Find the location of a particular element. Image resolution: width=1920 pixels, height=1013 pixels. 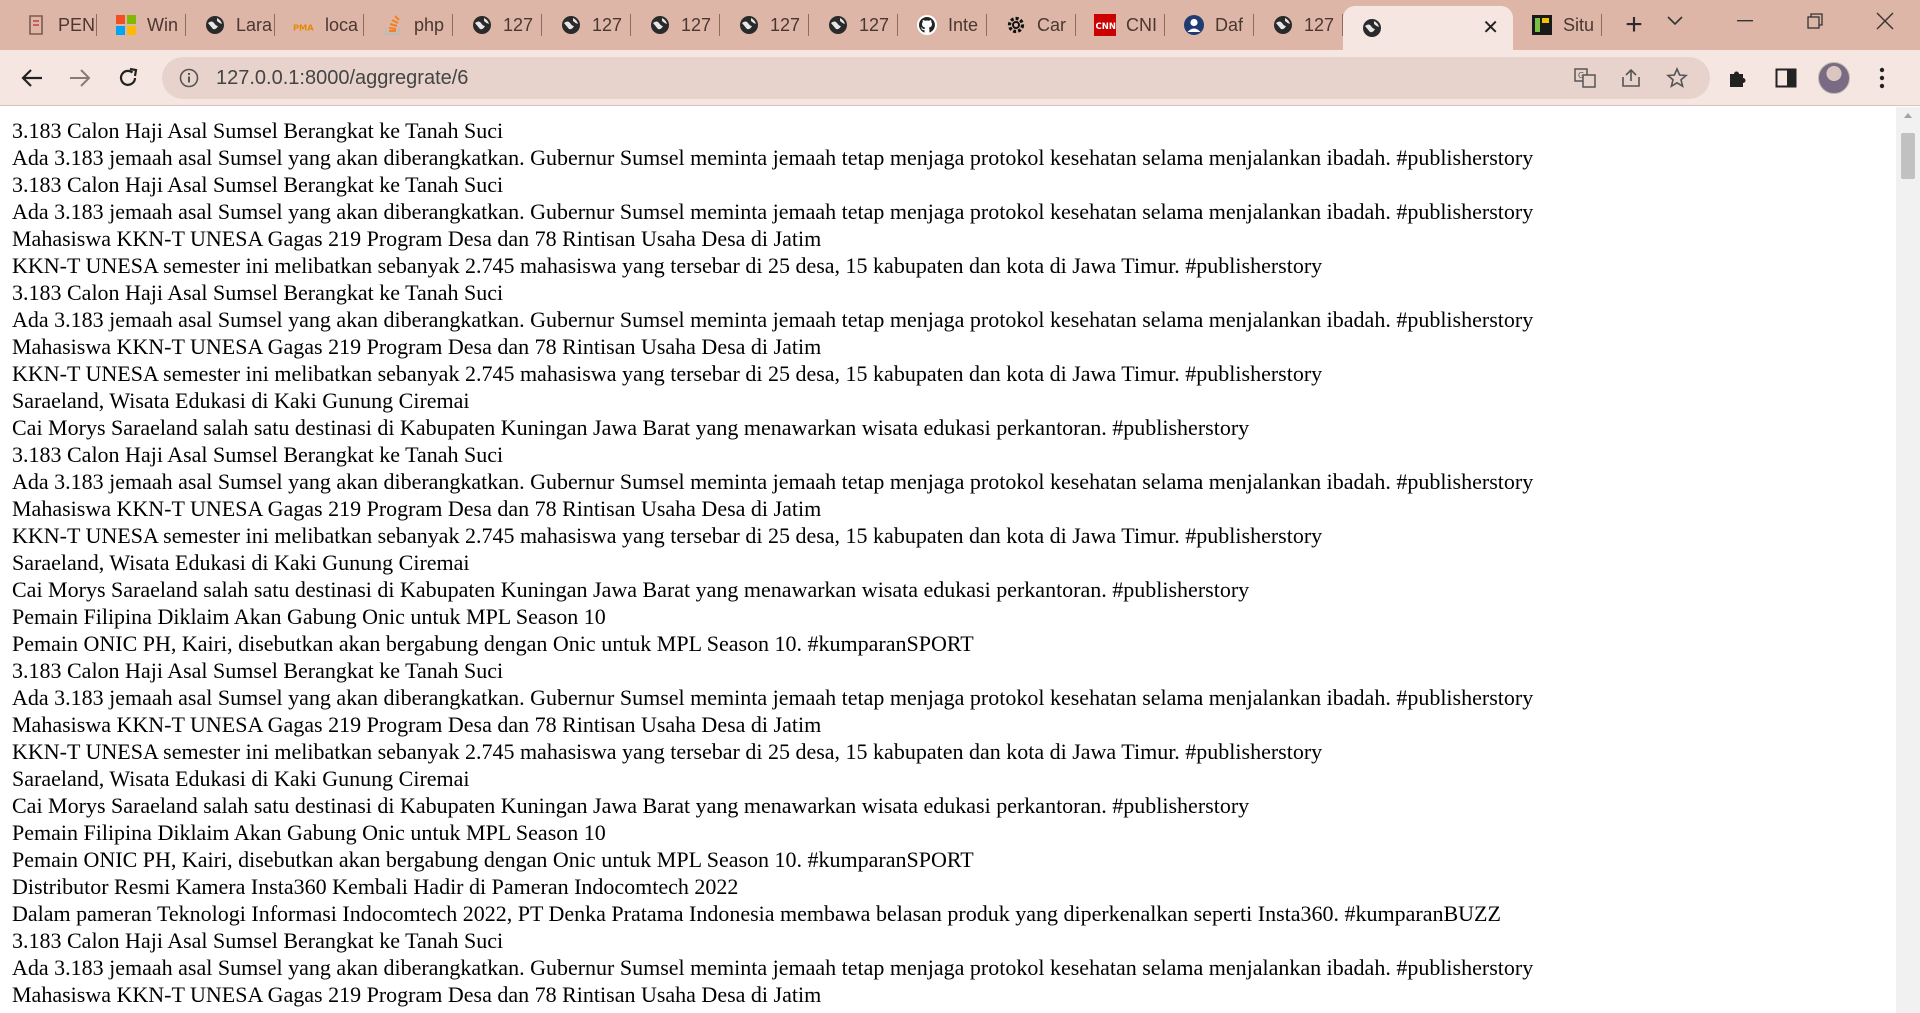

vertical-scrollbar is located at coordinates (1908, 560).